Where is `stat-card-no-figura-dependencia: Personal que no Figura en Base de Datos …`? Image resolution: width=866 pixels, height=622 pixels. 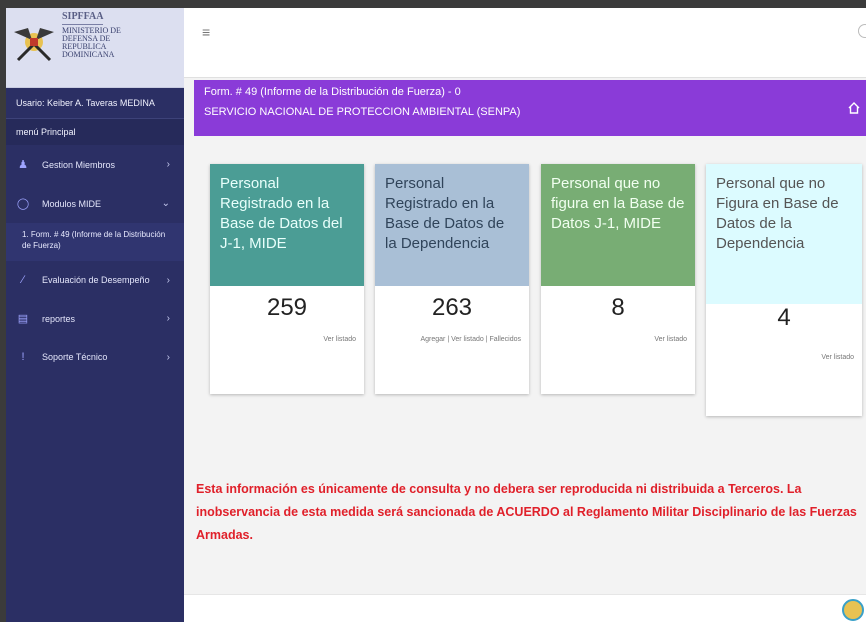
stat-card-no-figura-dependencia: Personal que no Figura en Base de Datos … is located at coordinates (784, 290).